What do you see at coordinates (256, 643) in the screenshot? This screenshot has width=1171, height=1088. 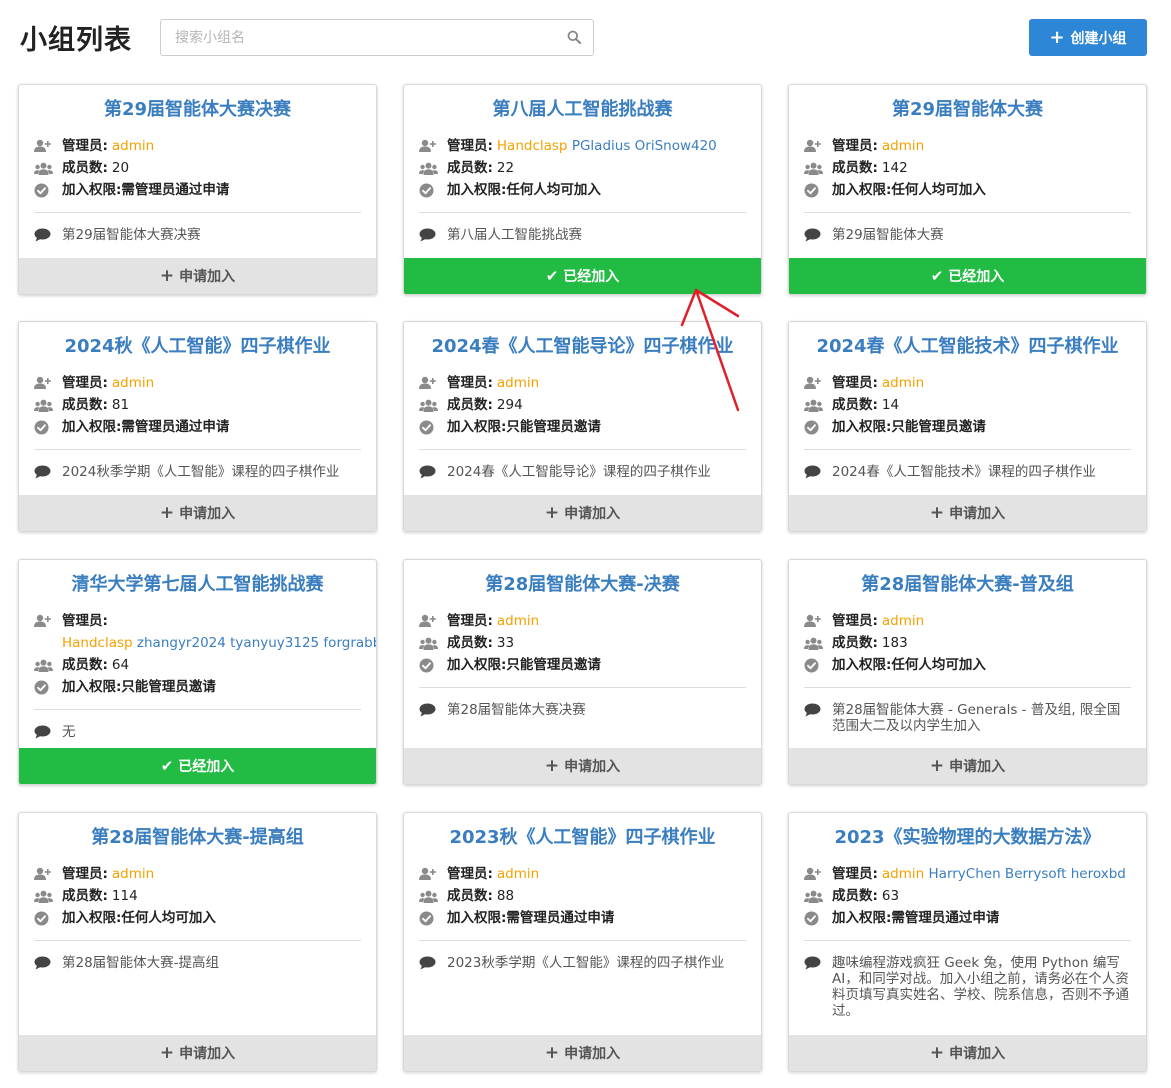 I see `admin-user-link: zhangyr2024 tyanyuy3125 forgrabbit child` at bounding box center [256, 643].